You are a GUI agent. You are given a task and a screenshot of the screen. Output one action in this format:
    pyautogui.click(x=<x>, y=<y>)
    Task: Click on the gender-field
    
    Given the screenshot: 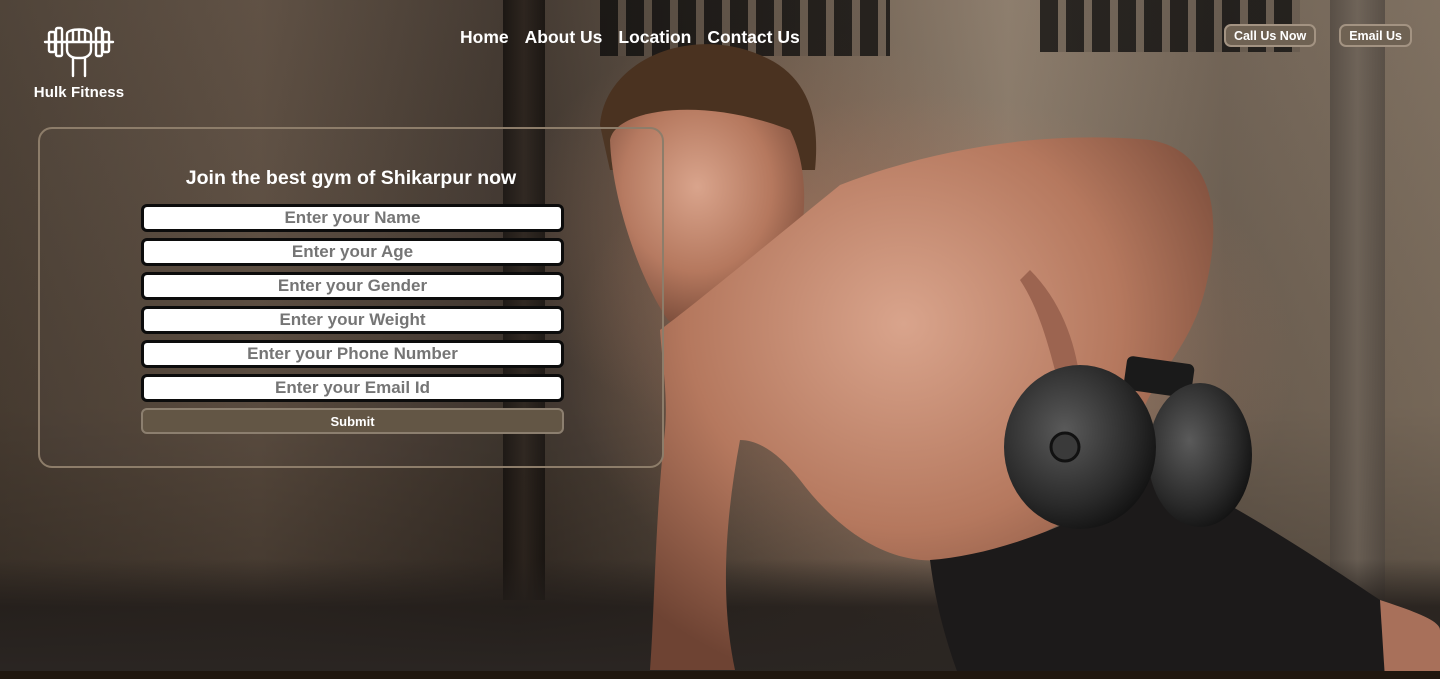 What is the action you would take?
    pyautogui.click(x=352, y=286)
    